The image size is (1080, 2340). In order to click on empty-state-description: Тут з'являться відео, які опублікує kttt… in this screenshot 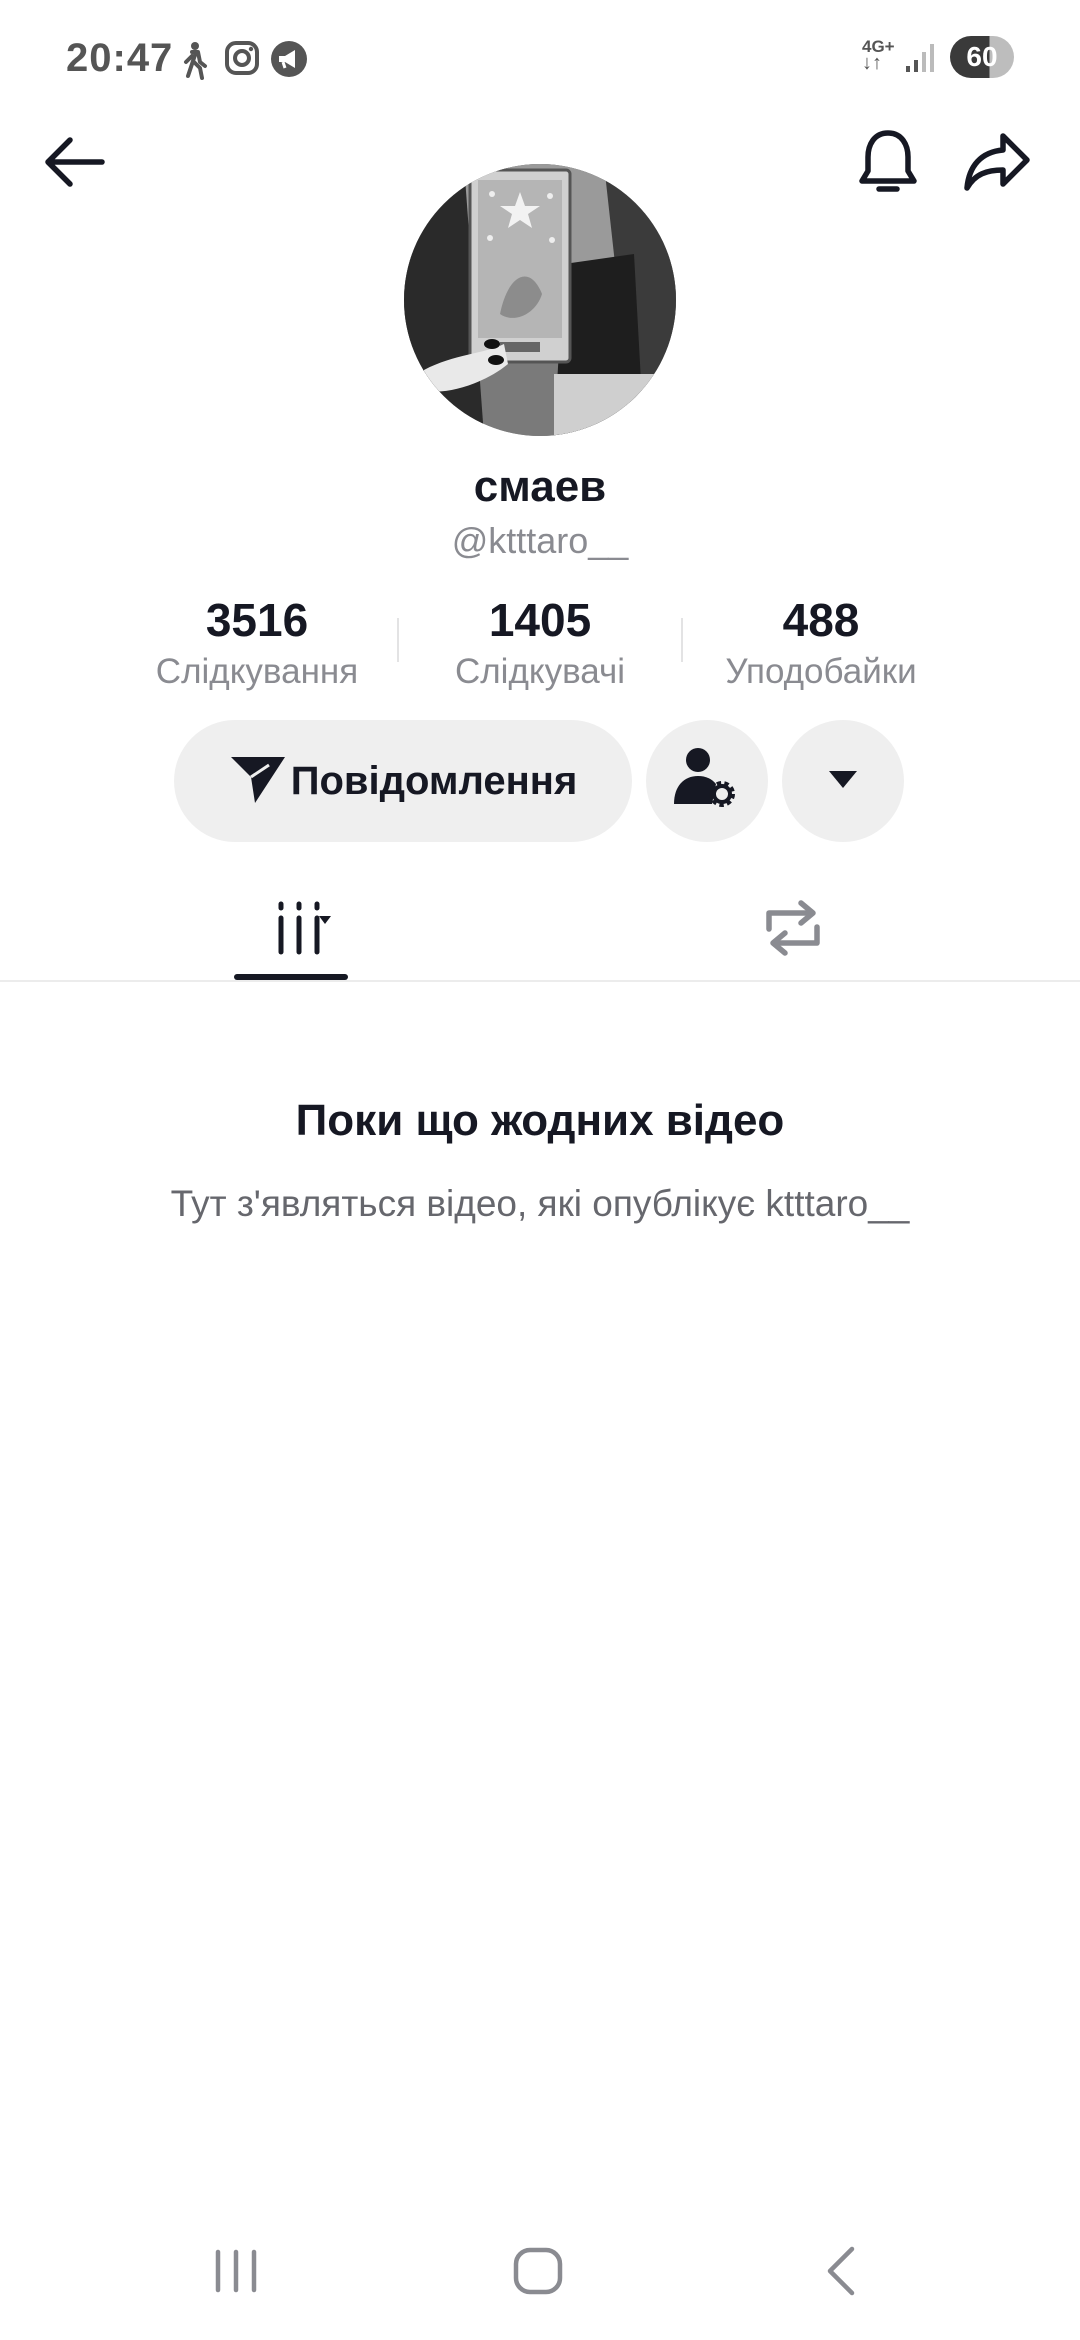, I will do `click(540, 1203)`.